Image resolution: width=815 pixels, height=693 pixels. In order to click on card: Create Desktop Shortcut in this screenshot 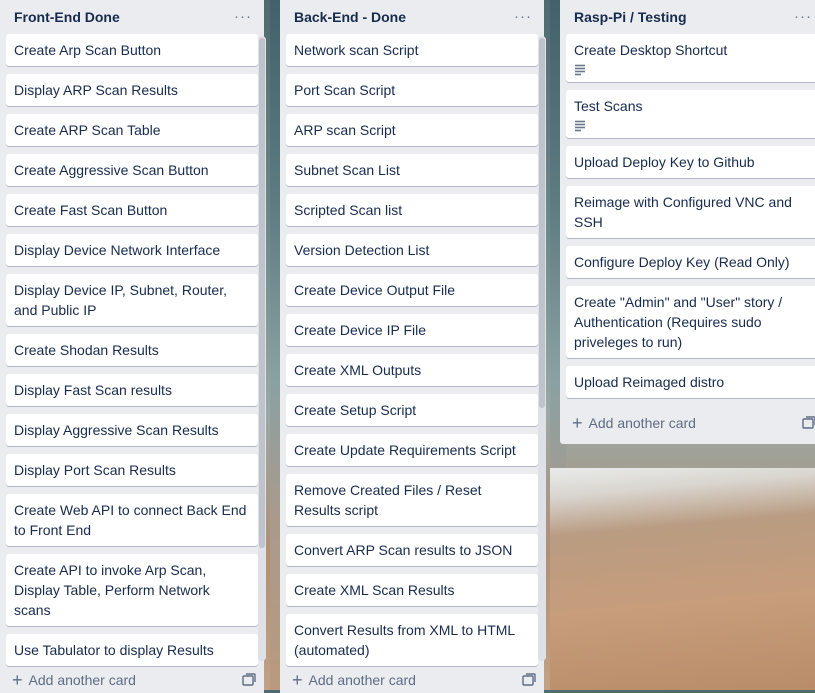, I will do `click(690, 58)`.